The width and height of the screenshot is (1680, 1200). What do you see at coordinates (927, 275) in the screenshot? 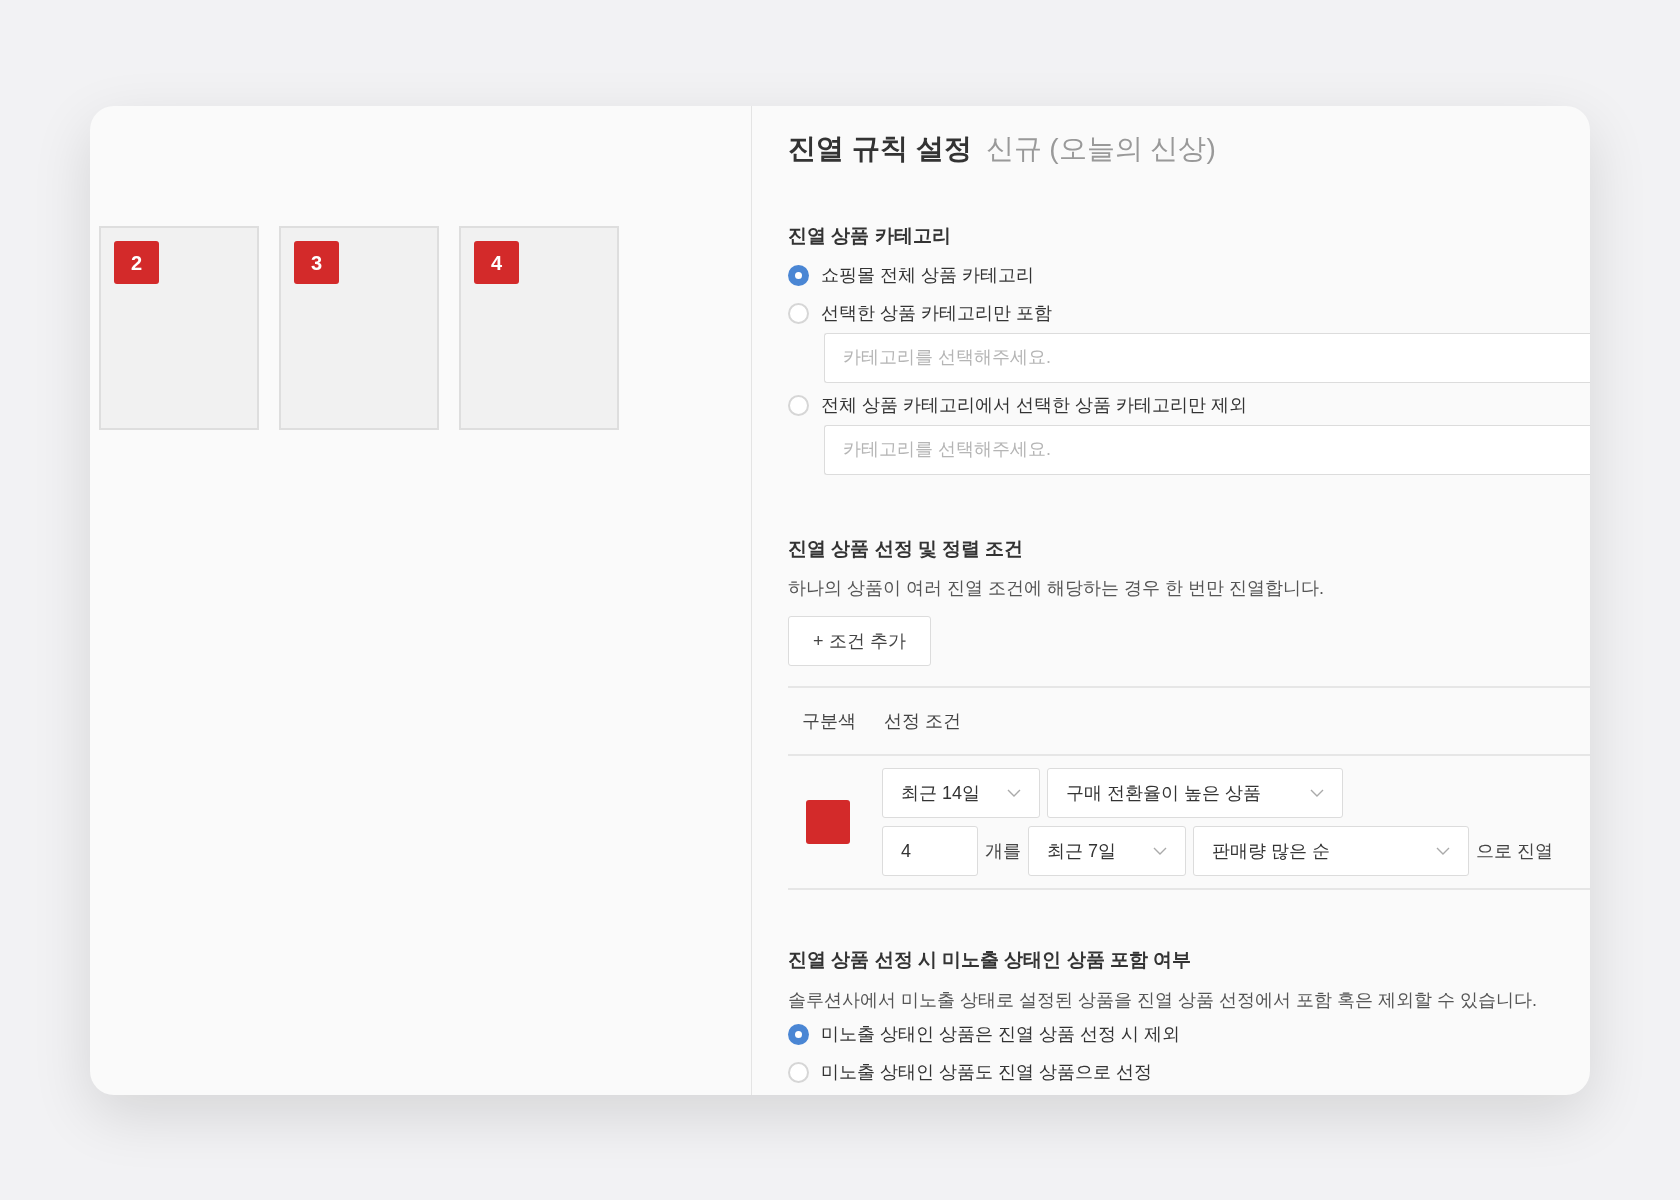
I see `radio-label: 쇼핑몰 전체 상품 카테고리` at bounding box center [927, 275].